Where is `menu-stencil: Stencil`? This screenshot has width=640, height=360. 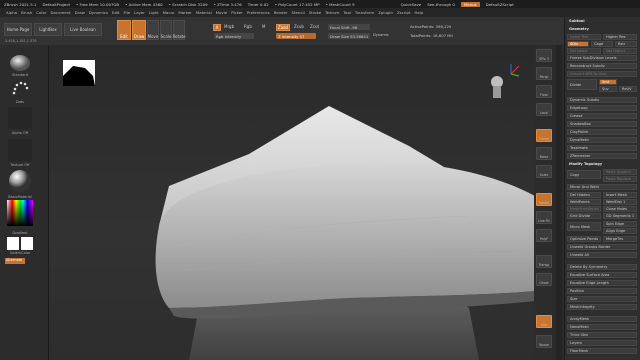 menu-stencil: Stencil is located at coordinates (298, 12).